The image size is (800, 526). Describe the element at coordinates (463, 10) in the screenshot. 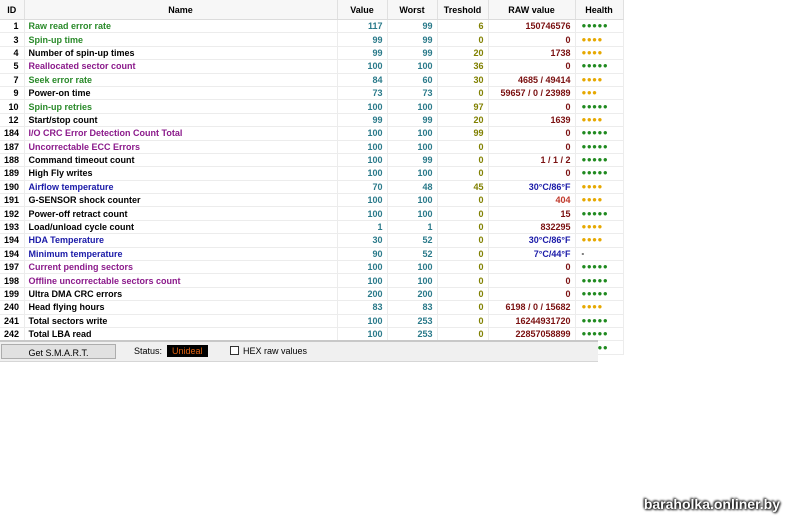

I see `column-header-threshold: Treshold` at that location.